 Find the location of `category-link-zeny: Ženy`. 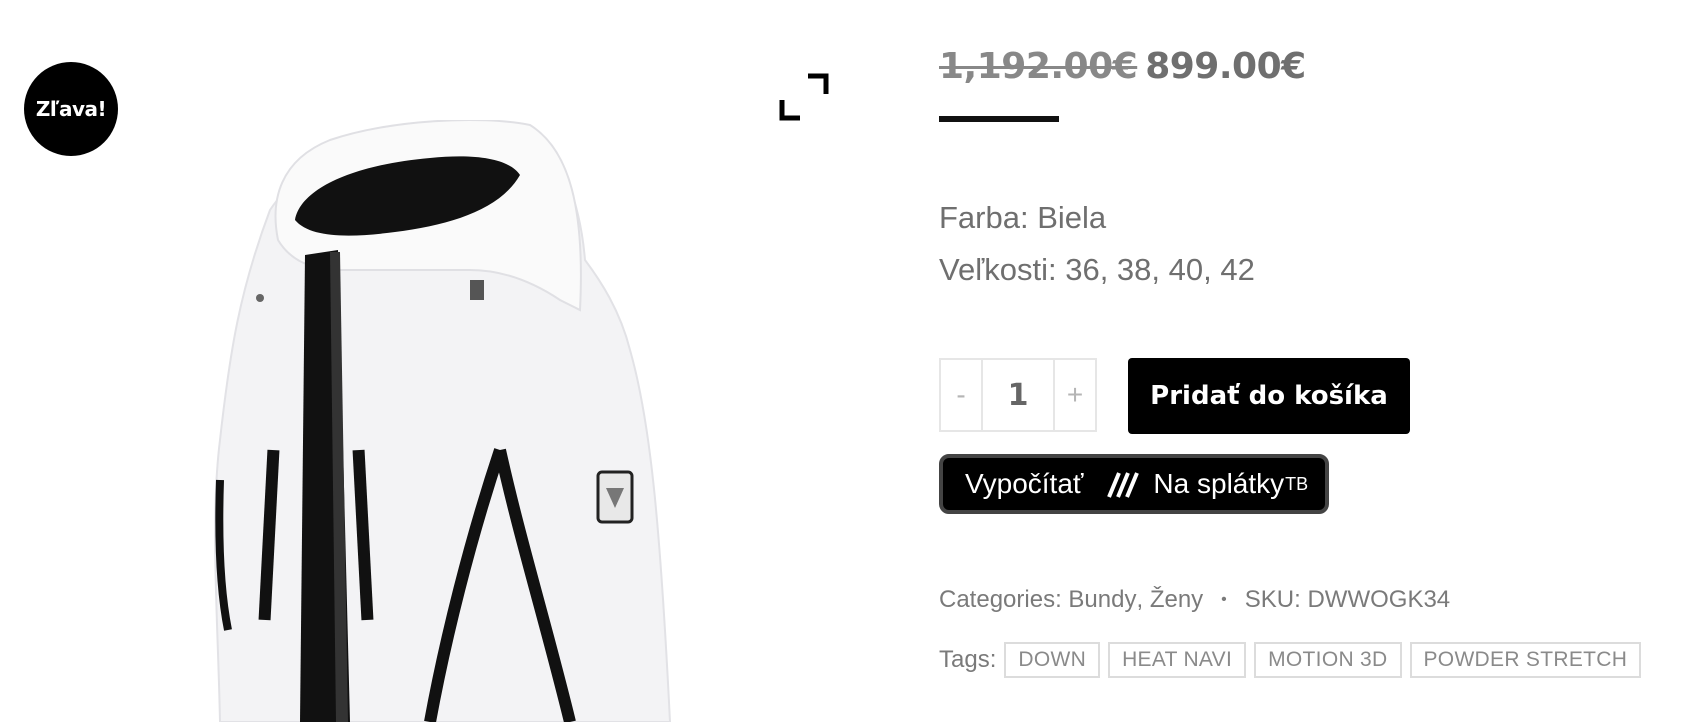

category-link-zeny: Ženy is located at coordinates (1176, 600).